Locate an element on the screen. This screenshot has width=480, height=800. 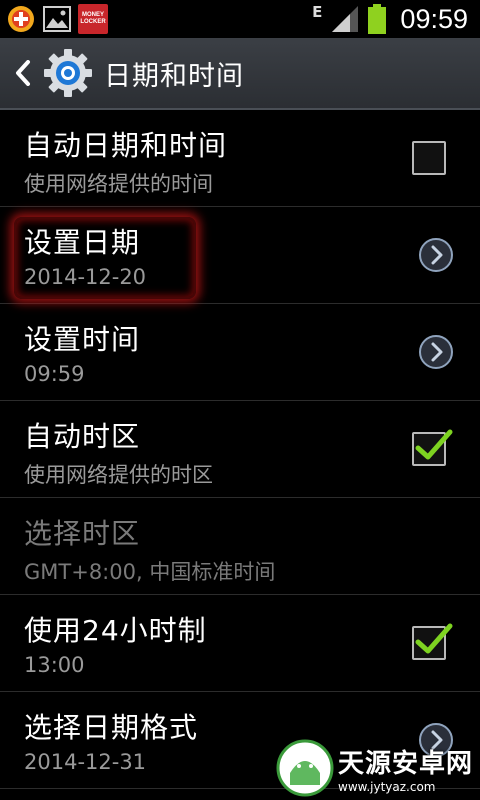
status-bar: MONEY LOCKER E 09:59 is located at coordinates (240, 19).